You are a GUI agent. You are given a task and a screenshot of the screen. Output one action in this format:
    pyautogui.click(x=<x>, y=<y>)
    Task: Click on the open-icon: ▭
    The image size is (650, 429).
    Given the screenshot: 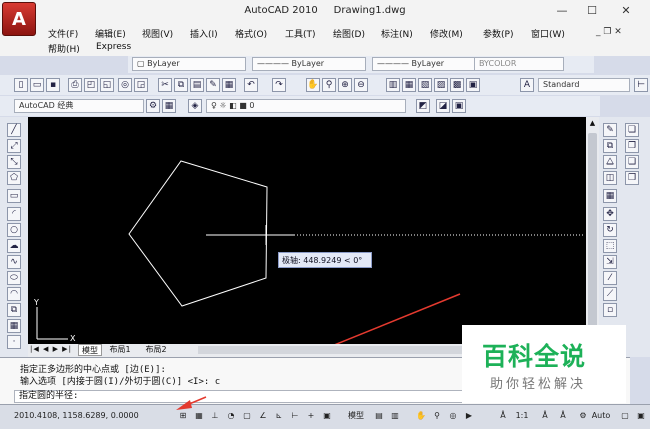 What is the action you would take?
    pyautogui.click(x=37, y=85)
    